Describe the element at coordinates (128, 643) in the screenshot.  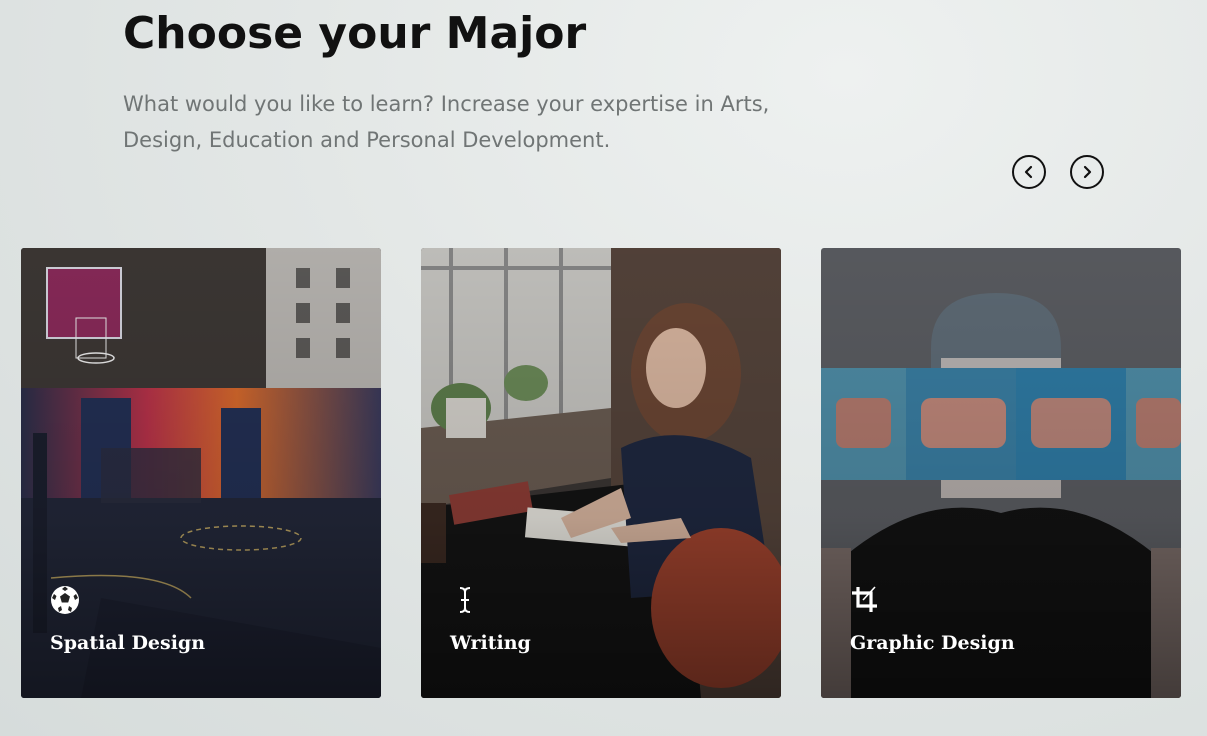
I see `major-label: Spatial Design` at that location.